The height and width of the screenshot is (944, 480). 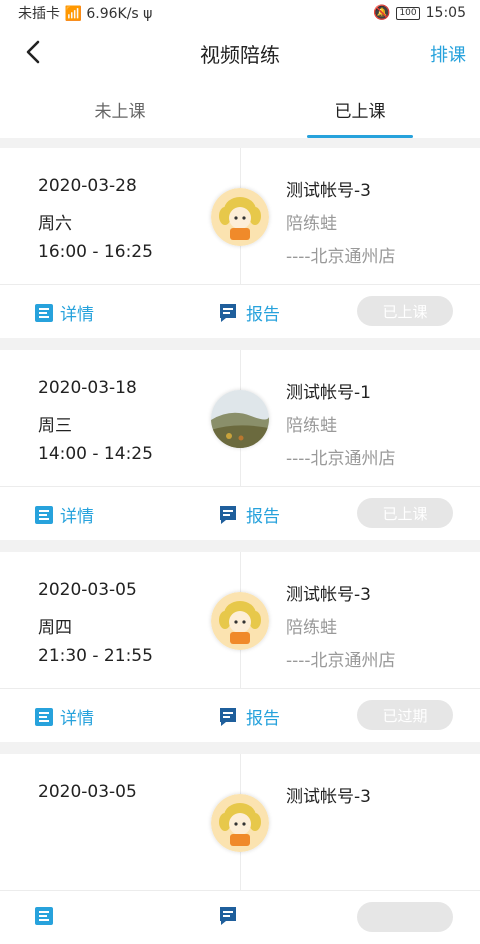 I want to click on mute-icon: 🔕, so click(x=382, y=13).